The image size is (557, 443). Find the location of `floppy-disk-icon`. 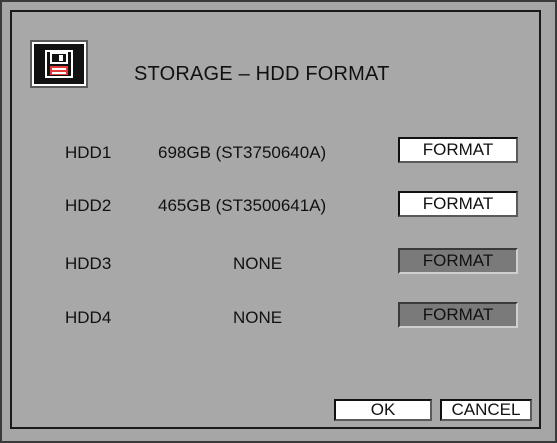

floppy-disk-icon is located at coordinates (59, 64).